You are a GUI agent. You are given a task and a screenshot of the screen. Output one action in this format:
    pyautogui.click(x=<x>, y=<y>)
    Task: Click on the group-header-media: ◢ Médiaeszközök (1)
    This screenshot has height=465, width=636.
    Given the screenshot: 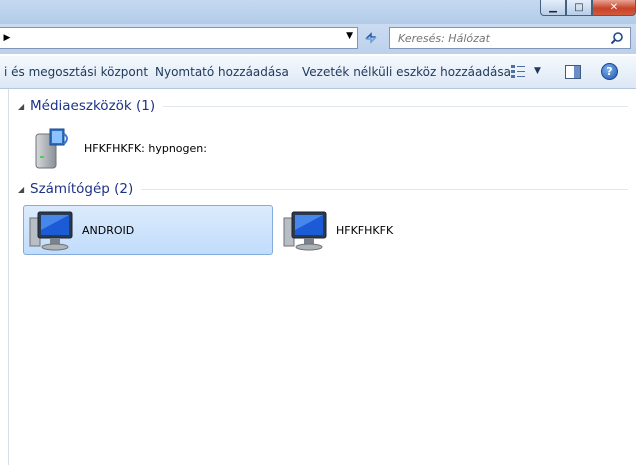 What is the action you would take?
    pyautogui.click(x=323, y=106)
    